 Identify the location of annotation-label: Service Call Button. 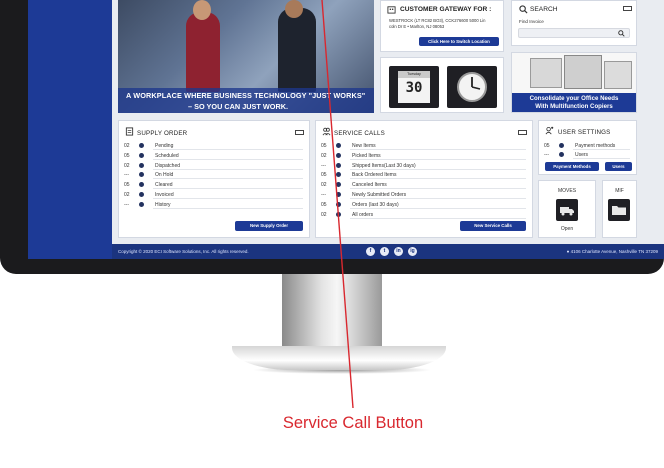
(353, 423).